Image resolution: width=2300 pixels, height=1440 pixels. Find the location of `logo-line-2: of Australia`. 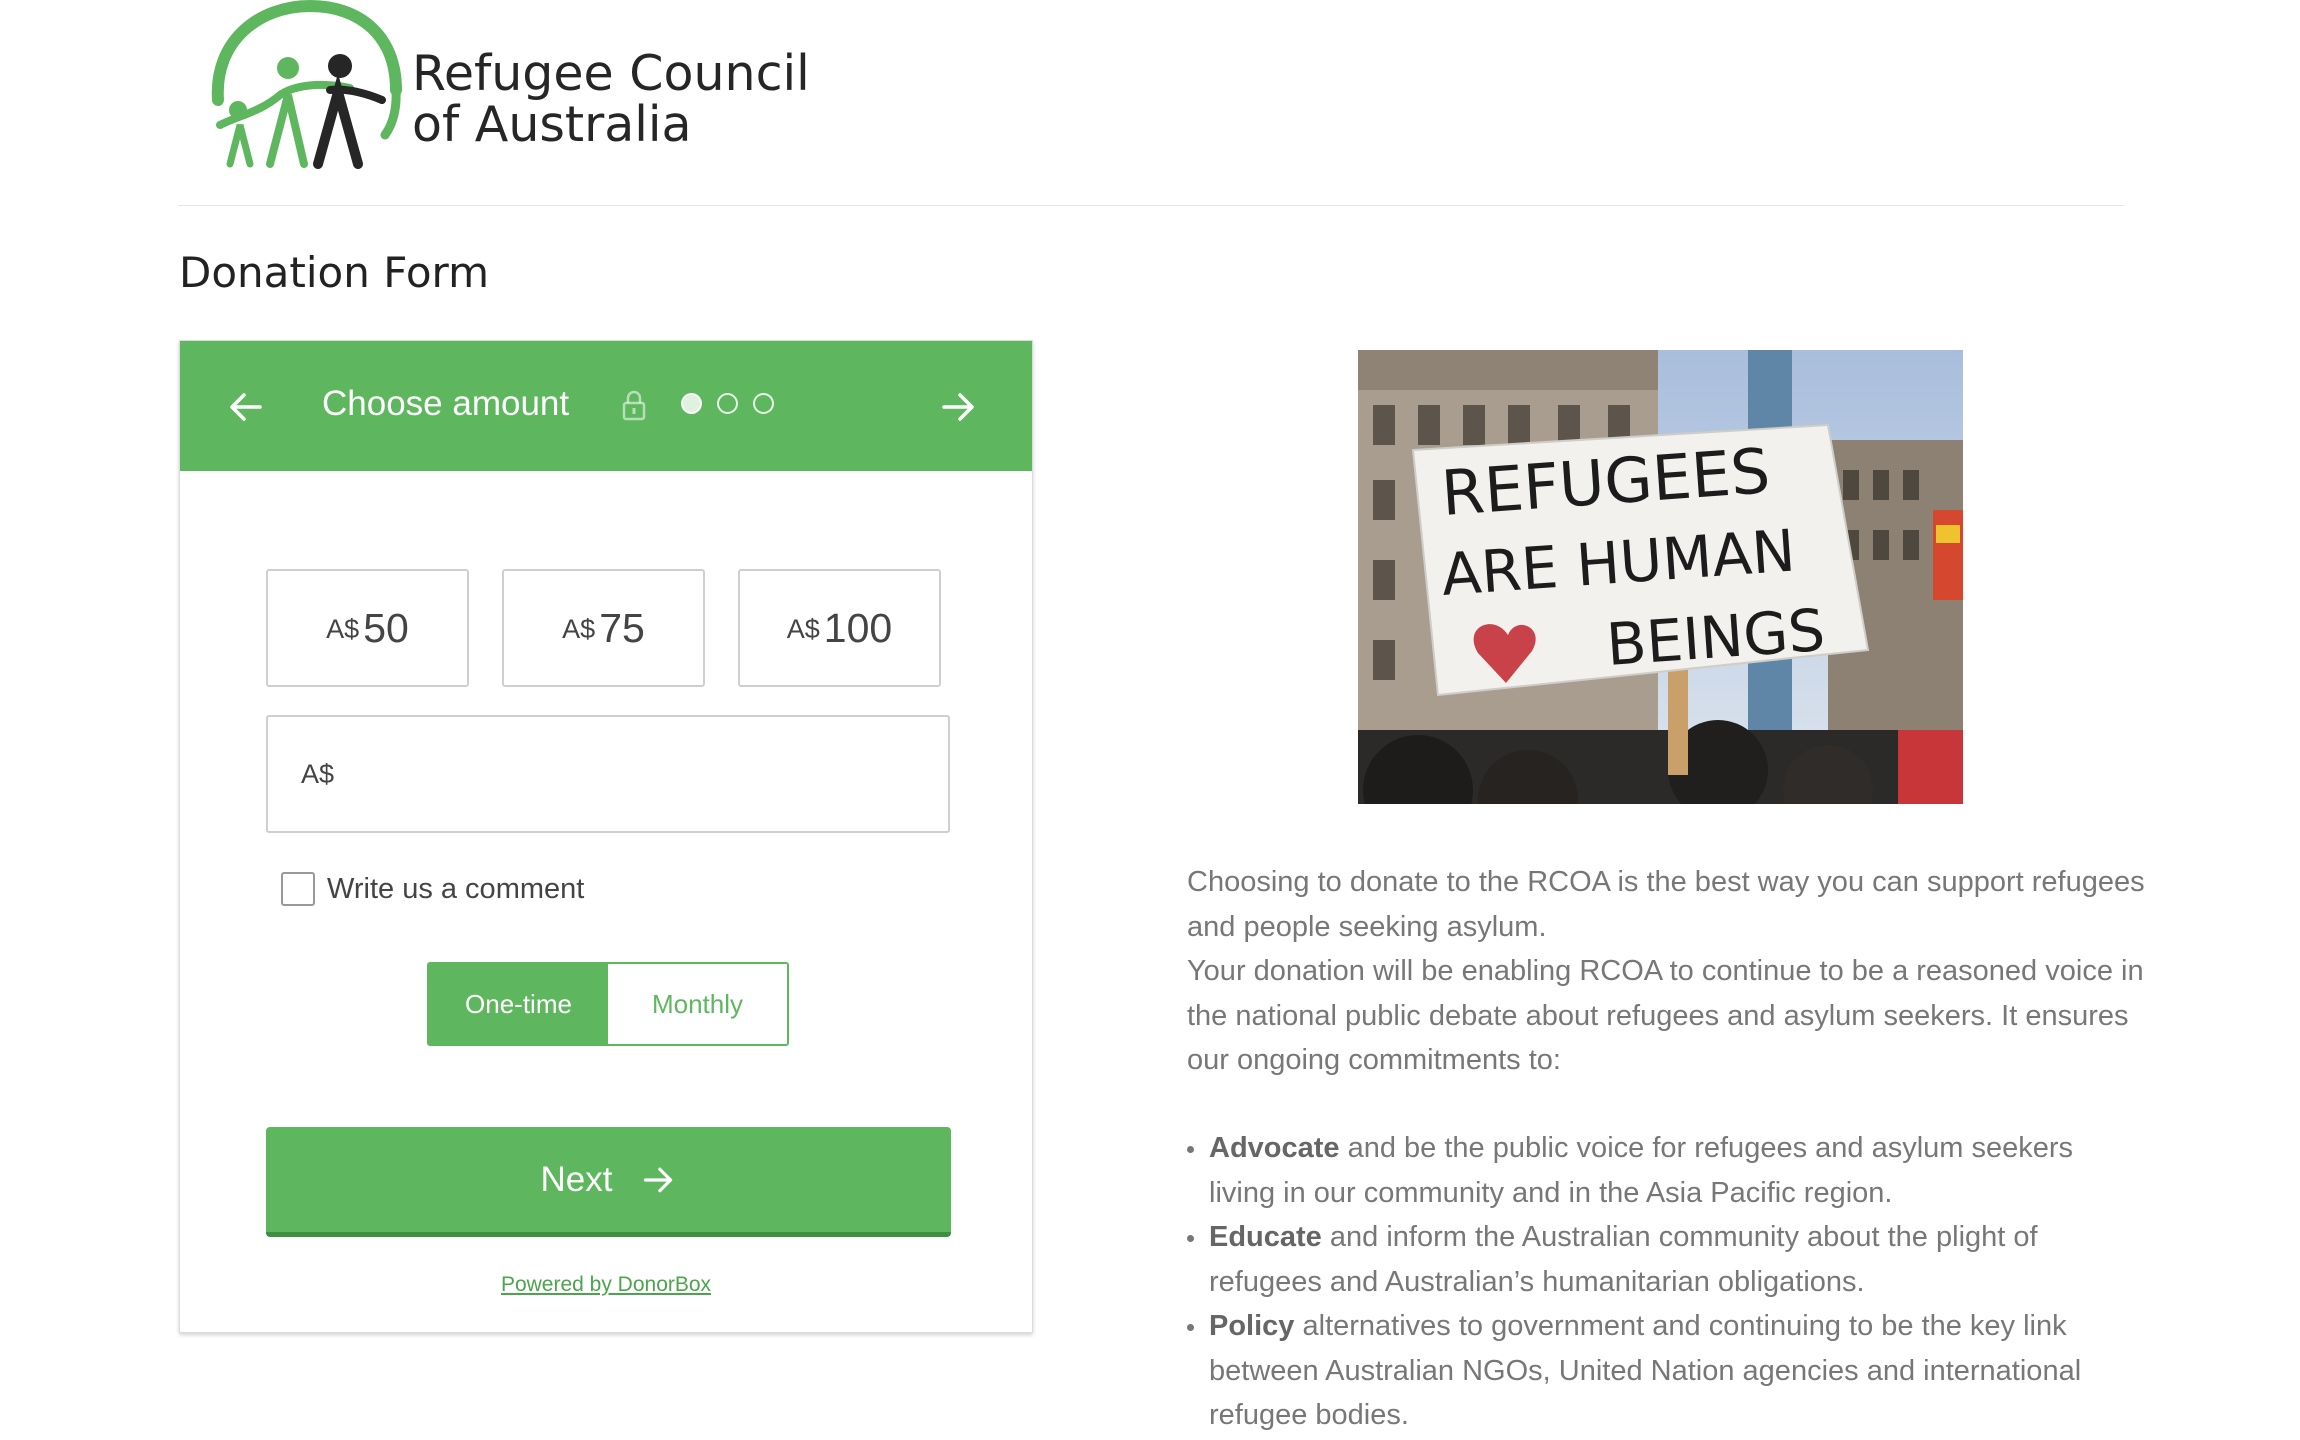

logo-line-2: of Australia is located at coordinates (552, 124).